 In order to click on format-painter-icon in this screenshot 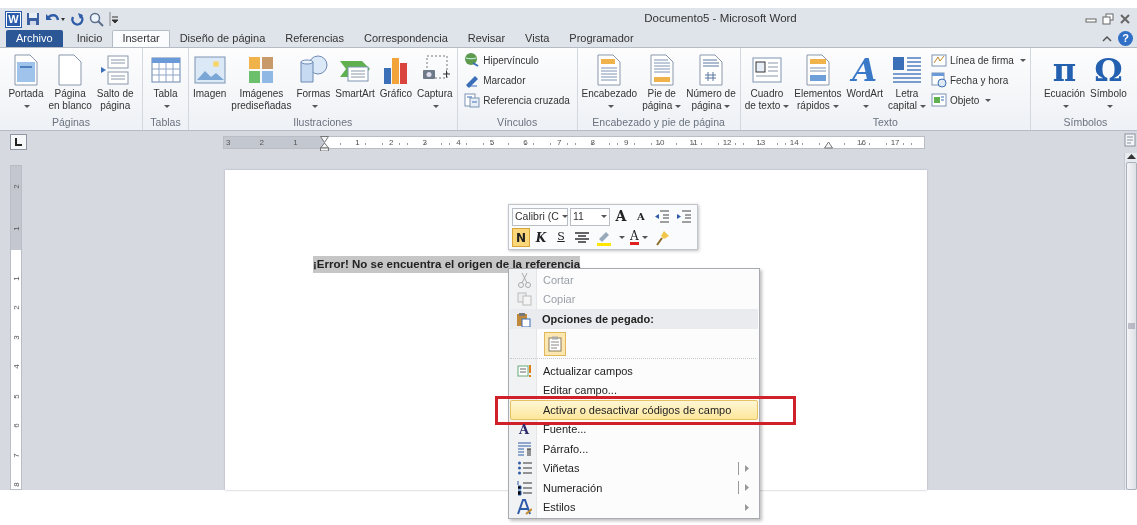, I will do `click(662, 237)`.